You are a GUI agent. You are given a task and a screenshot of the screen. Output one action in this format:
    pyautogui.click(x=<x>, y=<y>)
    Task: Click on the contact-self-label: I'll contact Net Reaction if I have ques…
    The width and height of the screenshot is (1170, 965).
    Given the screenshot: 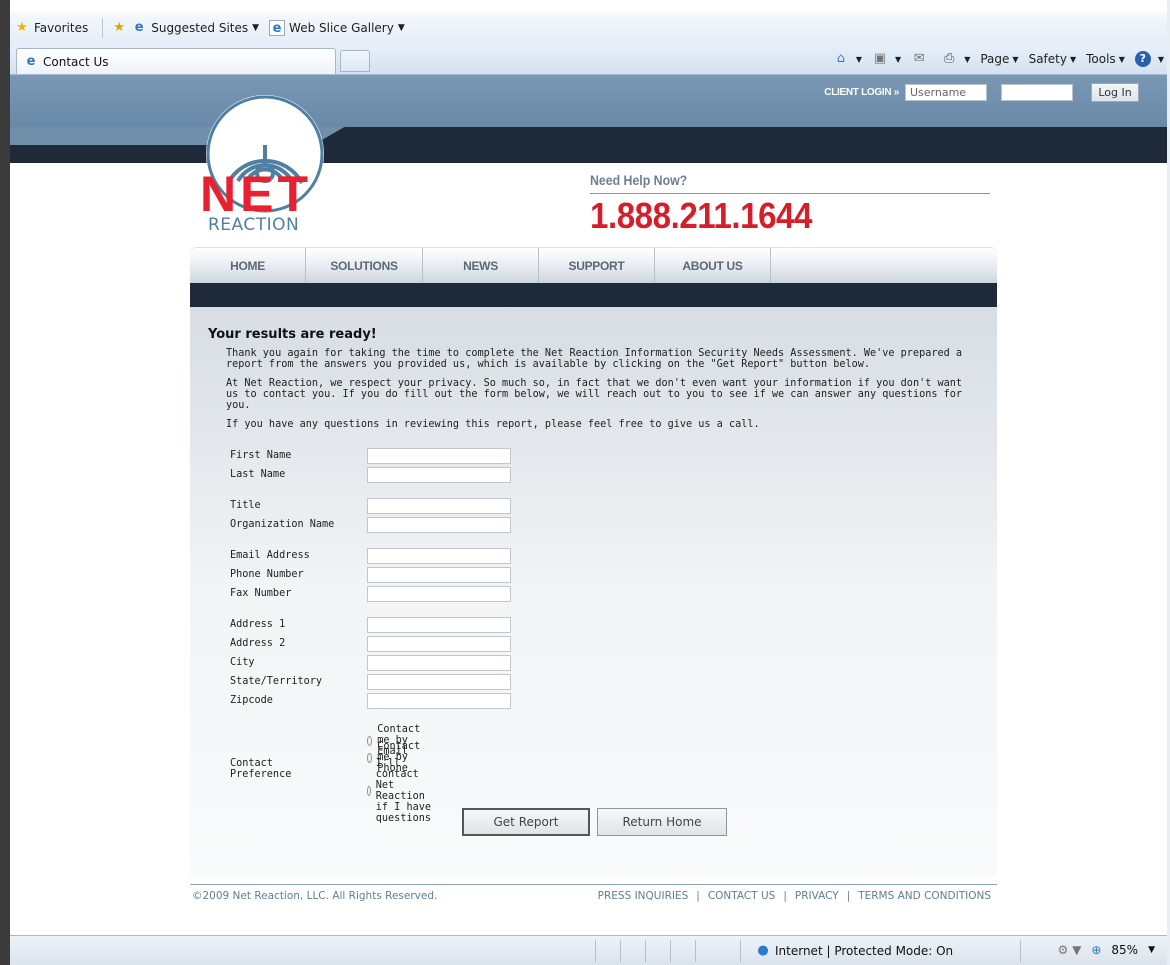 What is the action you would take?
    pyautogui.click(x=403, y=791)
    